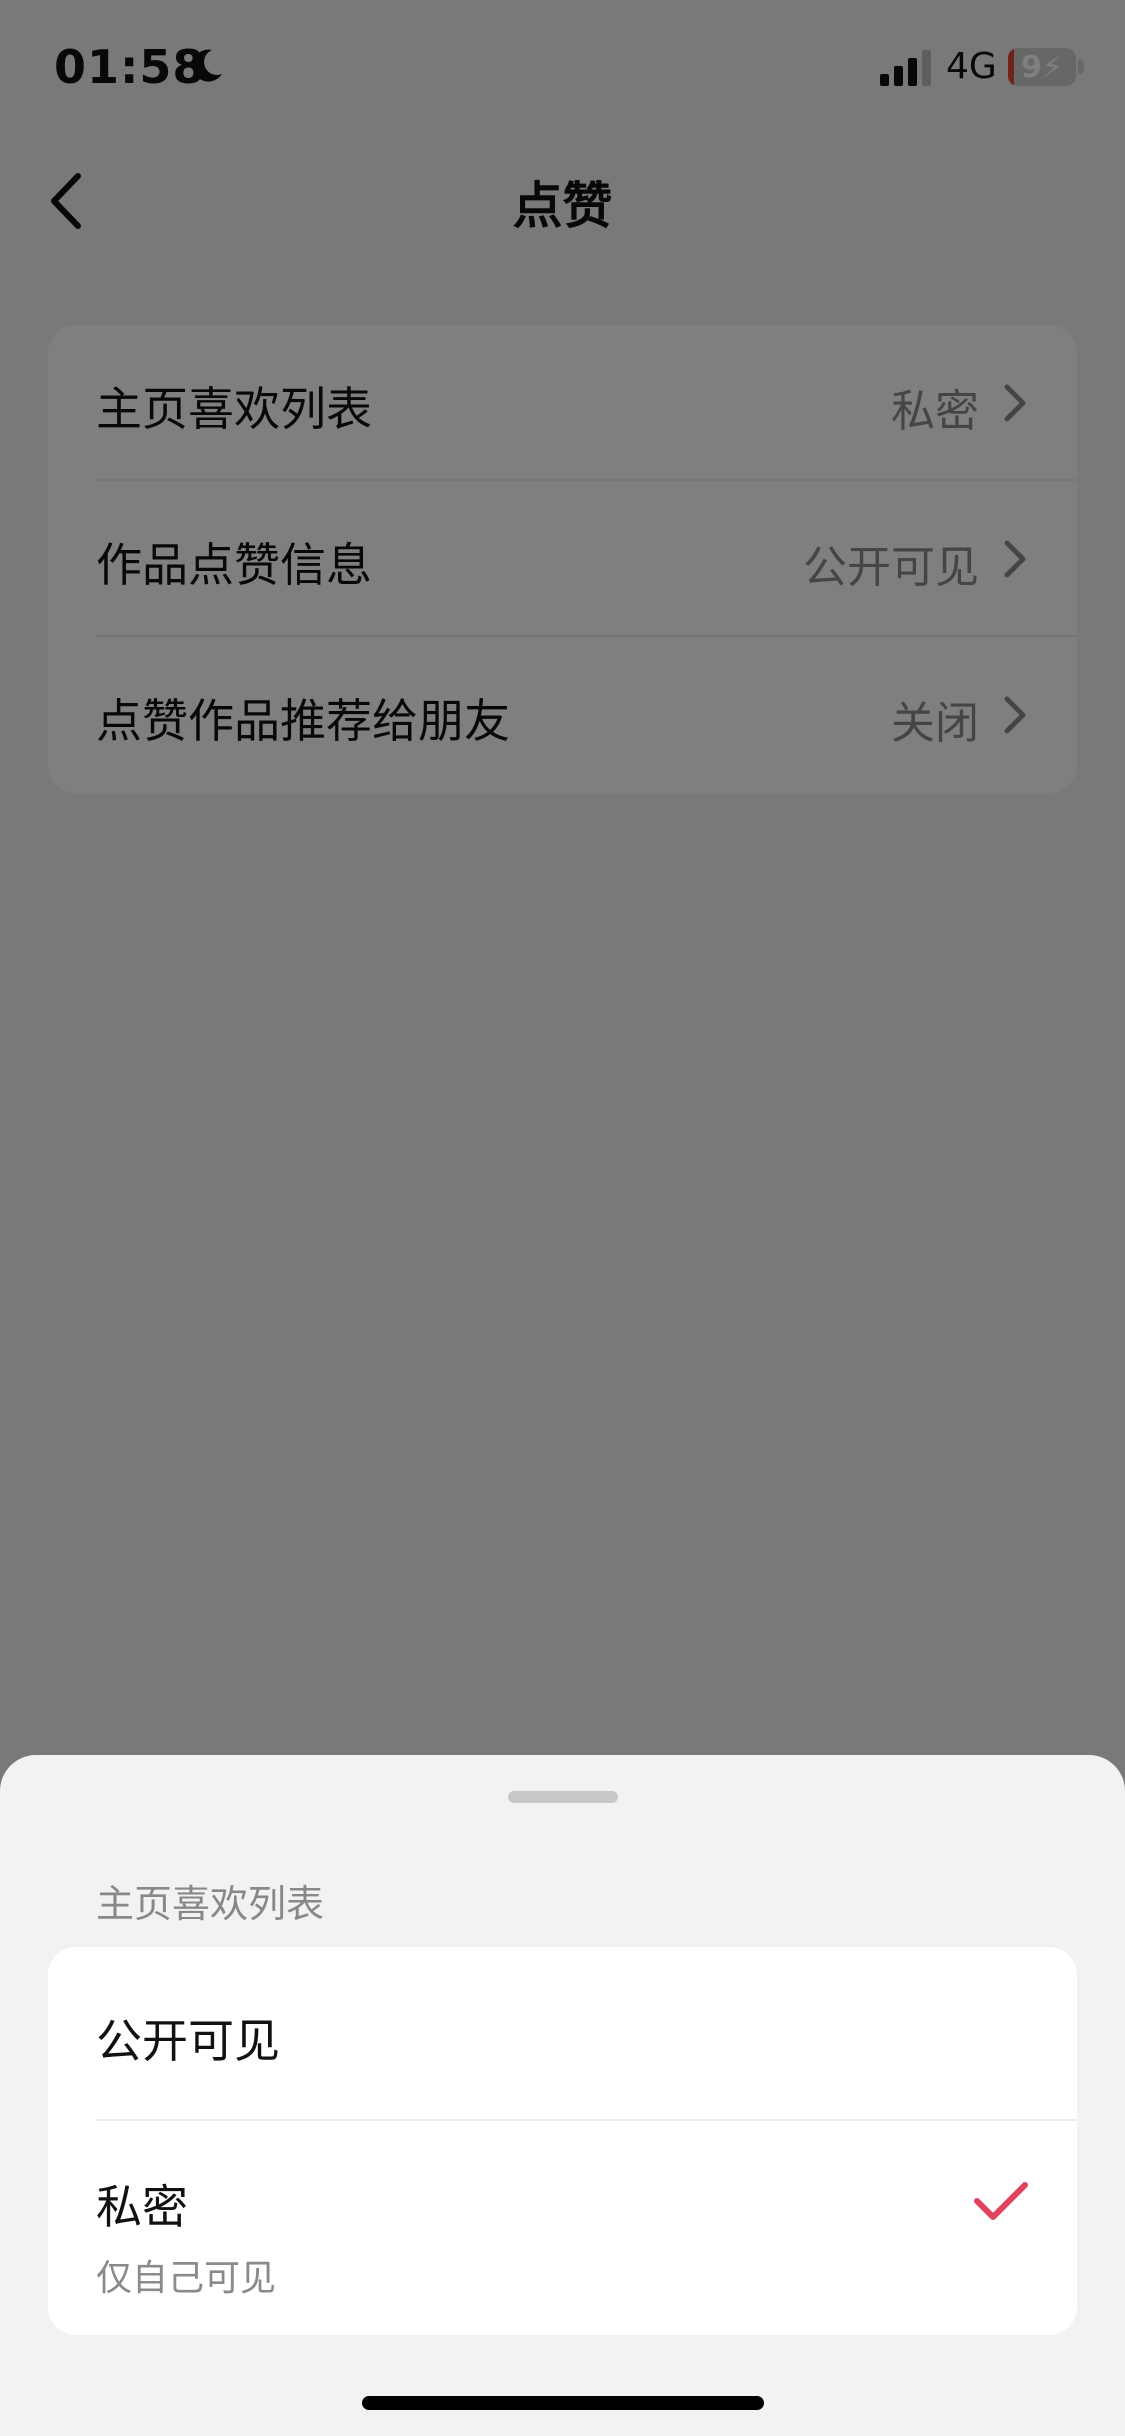  Describe the element at coordinates (1001, 2201) in the screenshot. I see `checkmark-icon` at that location.